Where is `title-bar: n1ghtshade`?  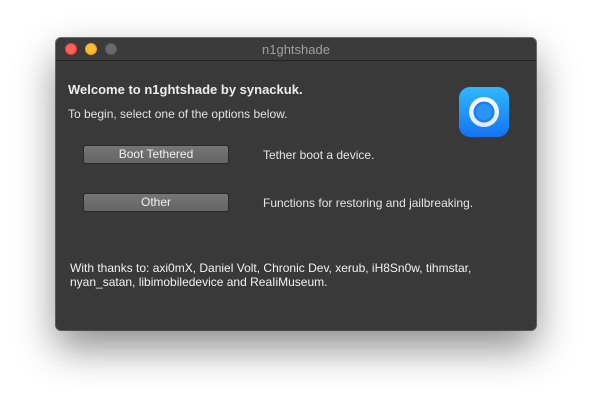
title-bar: n1ghtshade is located at coordinates (296, 49).